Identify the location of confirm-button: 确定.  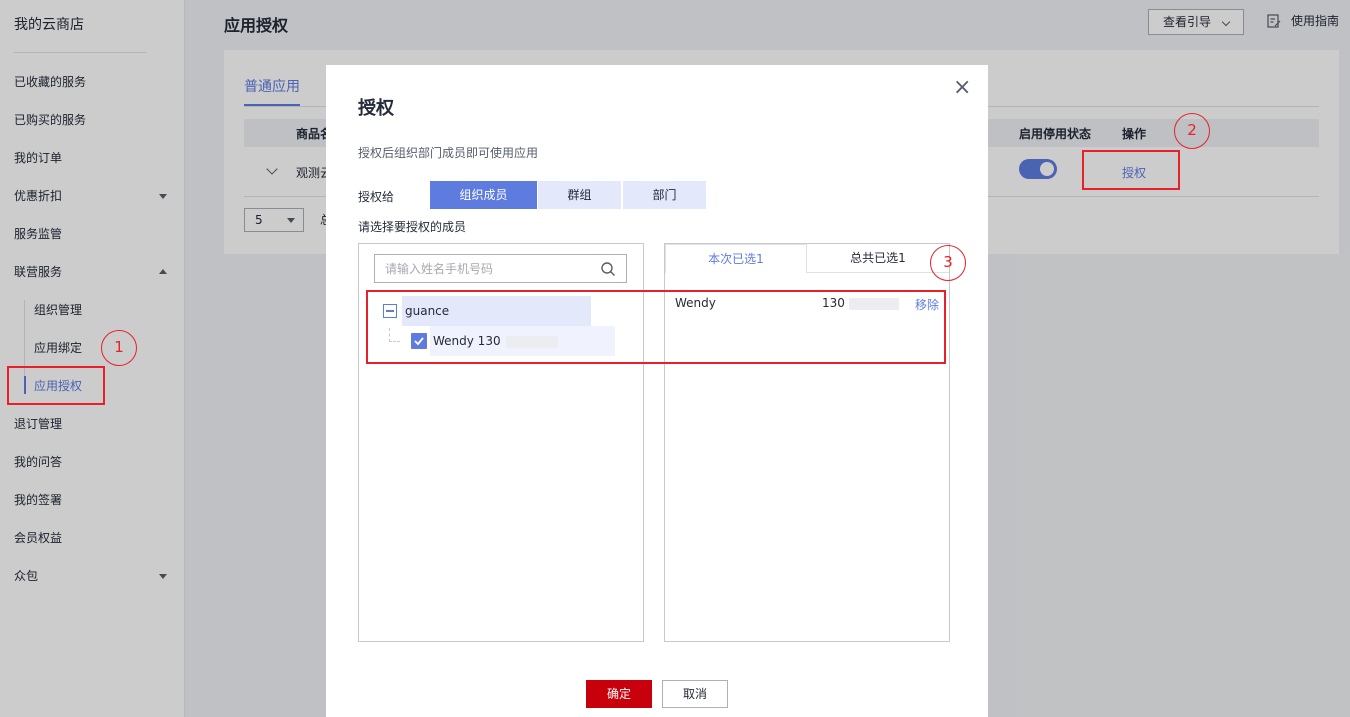
(619, 694).